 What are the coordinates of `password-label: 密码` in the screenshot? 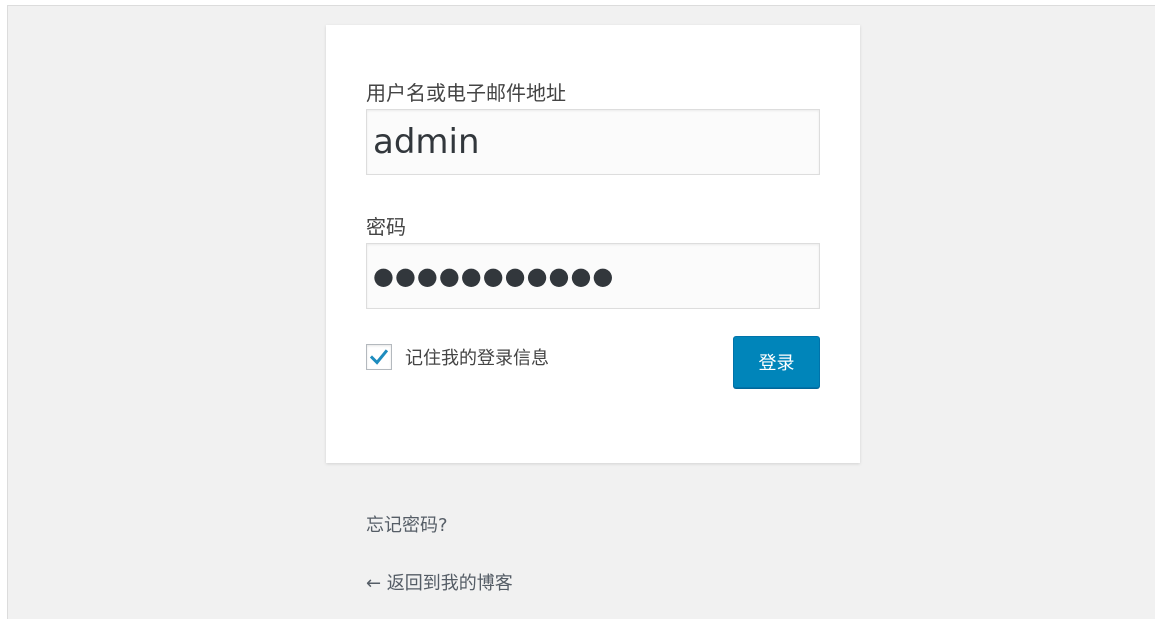 It's located at (386, 227).